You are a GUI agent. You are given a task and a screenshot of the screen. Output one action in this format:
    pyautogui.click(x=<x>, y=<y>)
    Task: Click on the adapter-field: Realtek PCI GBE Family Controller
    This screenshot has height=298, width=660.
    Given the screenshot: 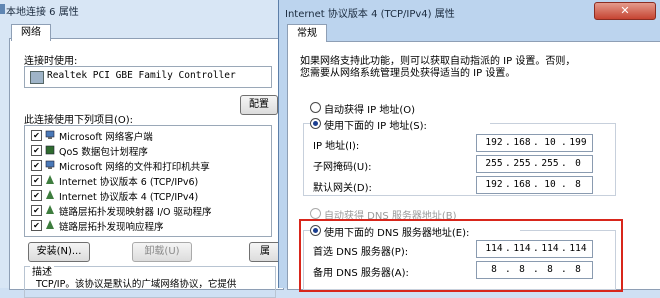 What is the action you would take?
    pyautogui.click(x=148, y=77)
    